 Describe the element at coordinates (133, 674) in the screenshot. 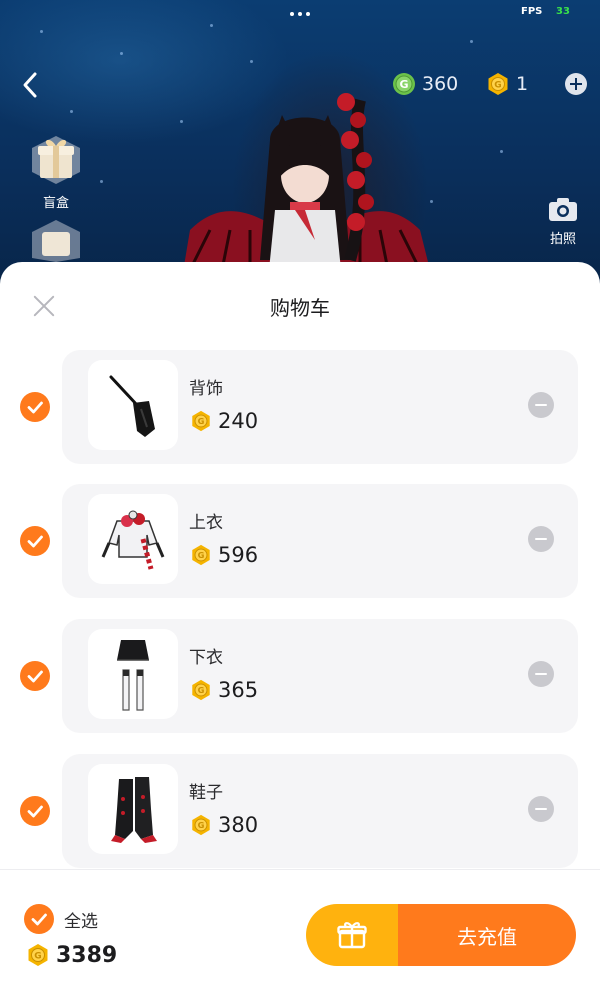

I see `bottom-clothing-icon` at that location.